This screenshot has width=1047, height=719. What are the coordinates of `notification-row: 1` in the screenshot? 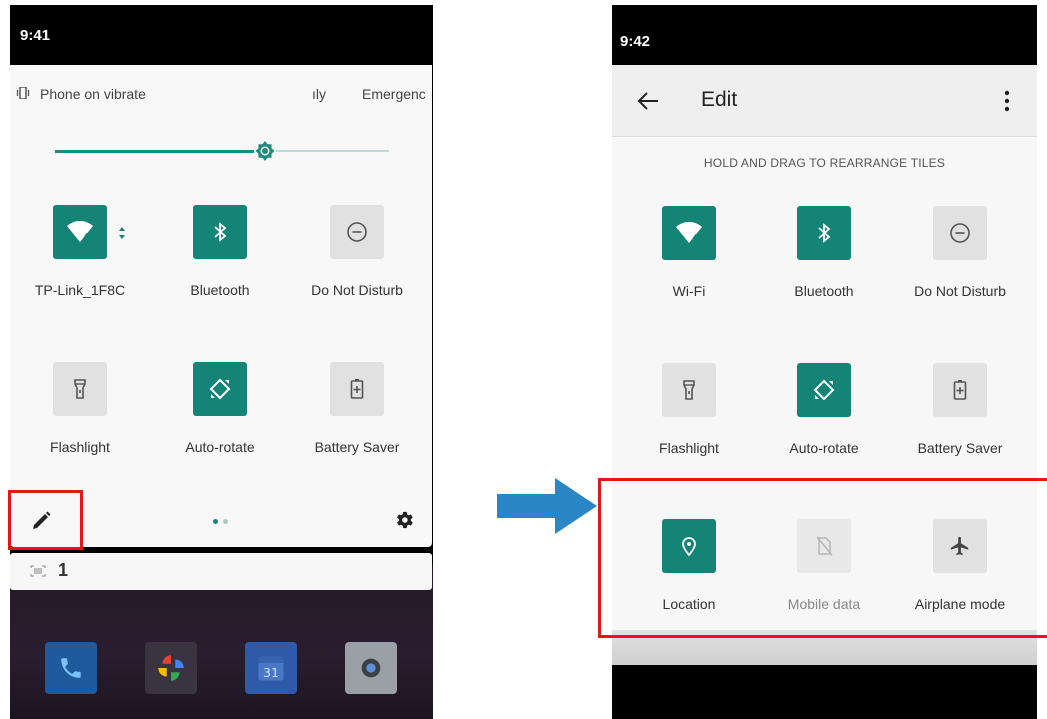 It's located at (221, 571).